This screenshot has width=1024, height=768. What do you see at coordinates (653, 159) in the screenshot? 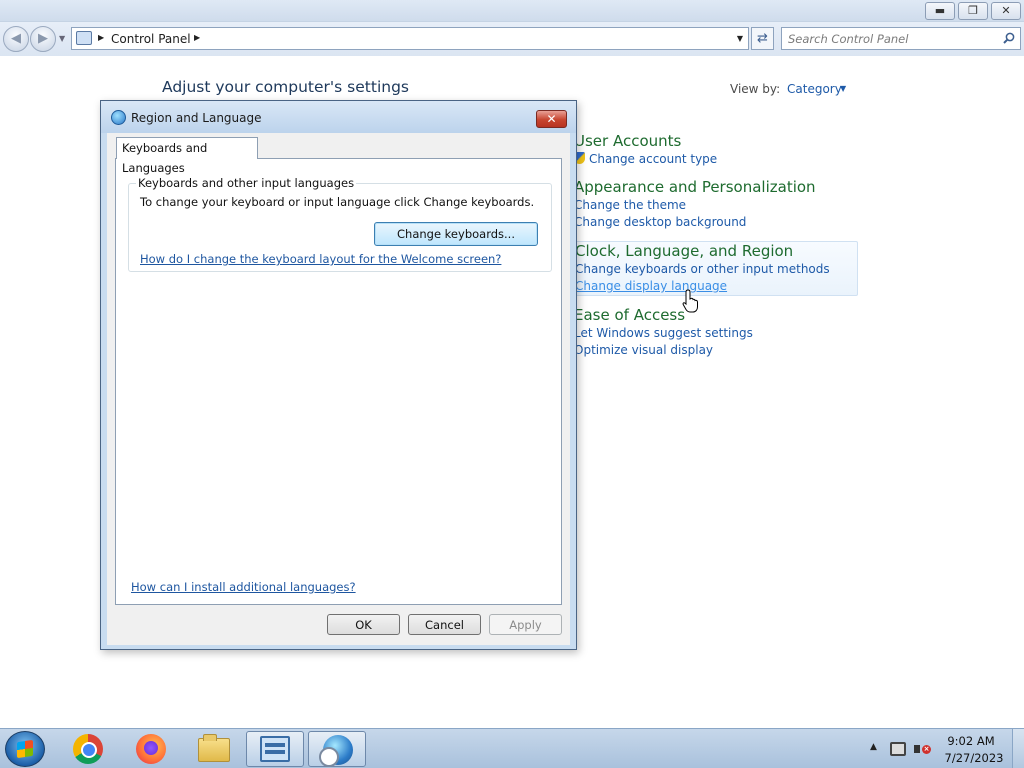
I see `link-label: Change account type` at bounding box center [653, 159].